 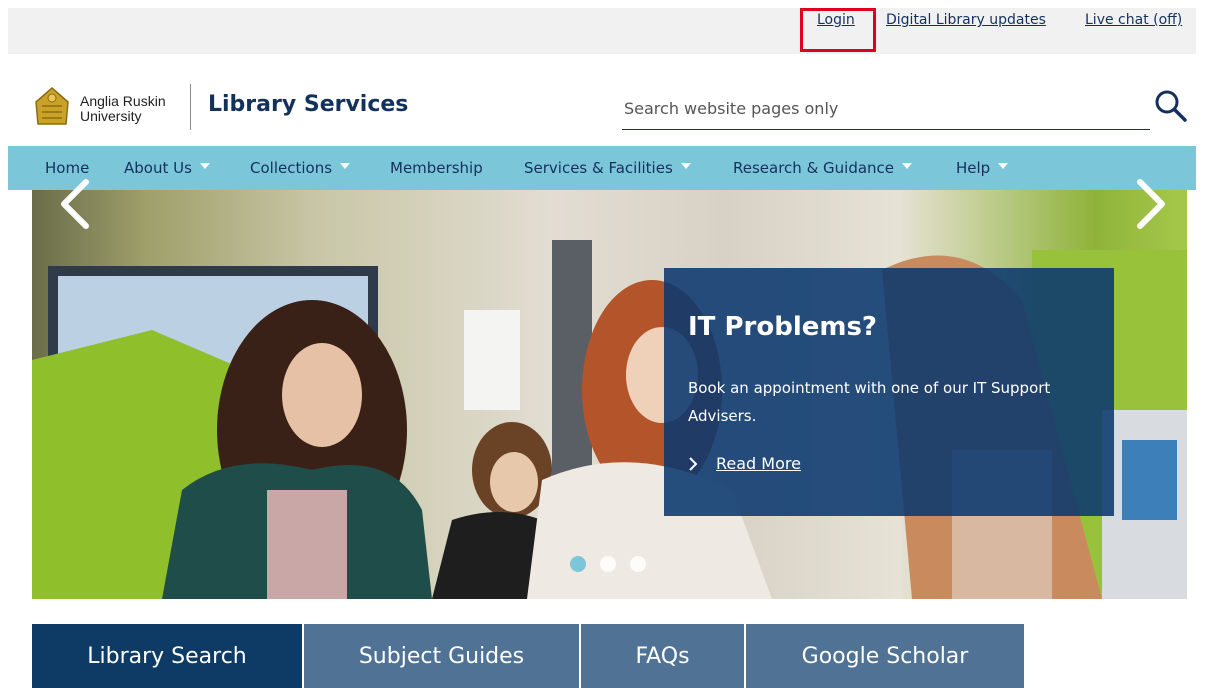 I want to click on university-logo-text: Anglia Ruskin University, so click(x=123, y=109).